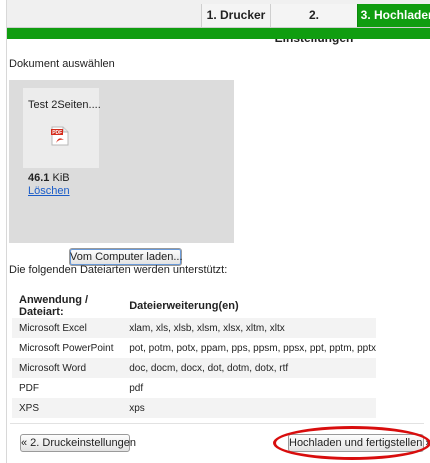 The width and height of the screenshot is (430, 463). What do you see at coordinates (67, 368) in the screenshot?
I see `application-cell: Microsoft Word` at bounding box center [67, 368].